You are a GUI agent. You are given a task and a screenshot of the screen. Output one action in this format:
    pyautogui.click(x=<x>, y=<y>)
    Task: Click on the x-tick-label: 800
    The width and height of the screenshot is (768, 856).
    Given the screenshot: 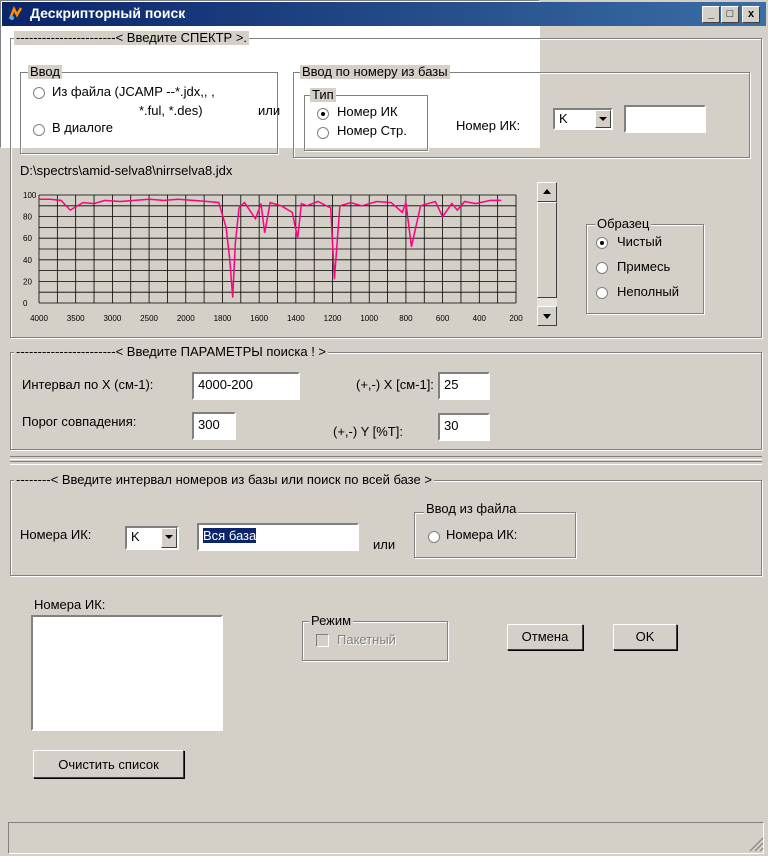 What is the action you would take?
    pyautogui.click(x=406, y=318)
    